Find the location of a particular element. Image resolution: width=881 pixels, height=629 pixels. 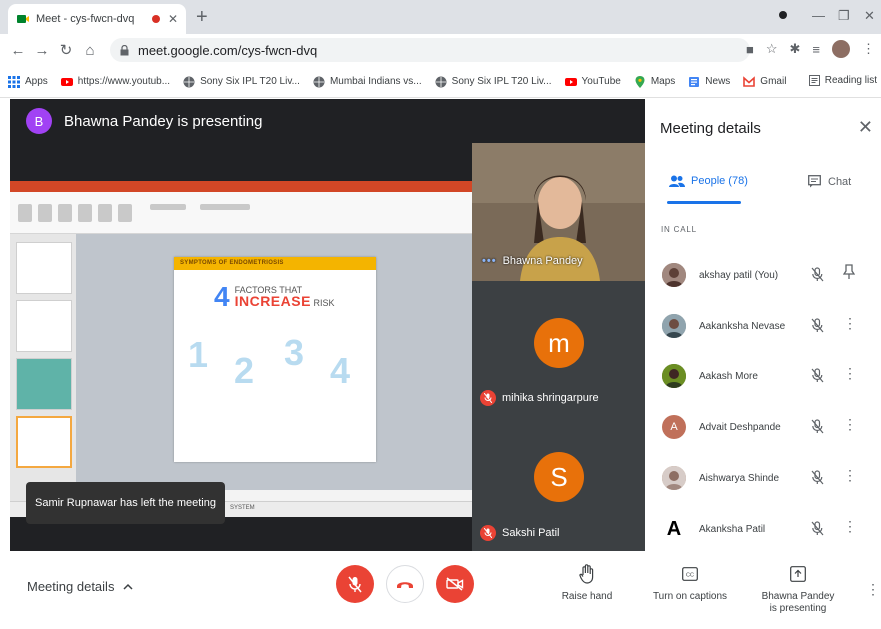

news-icon is located at coordinates (694, 82).